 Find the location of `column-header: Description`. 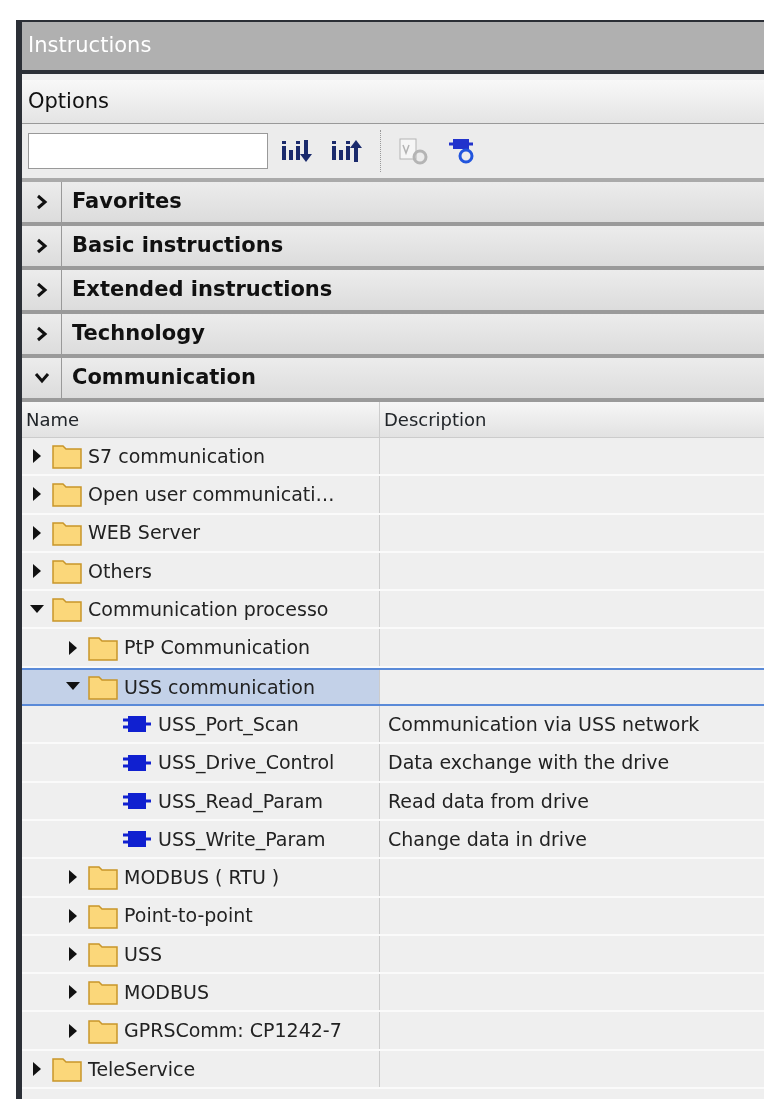

column-header: Description is located at coordinates (435, 420).